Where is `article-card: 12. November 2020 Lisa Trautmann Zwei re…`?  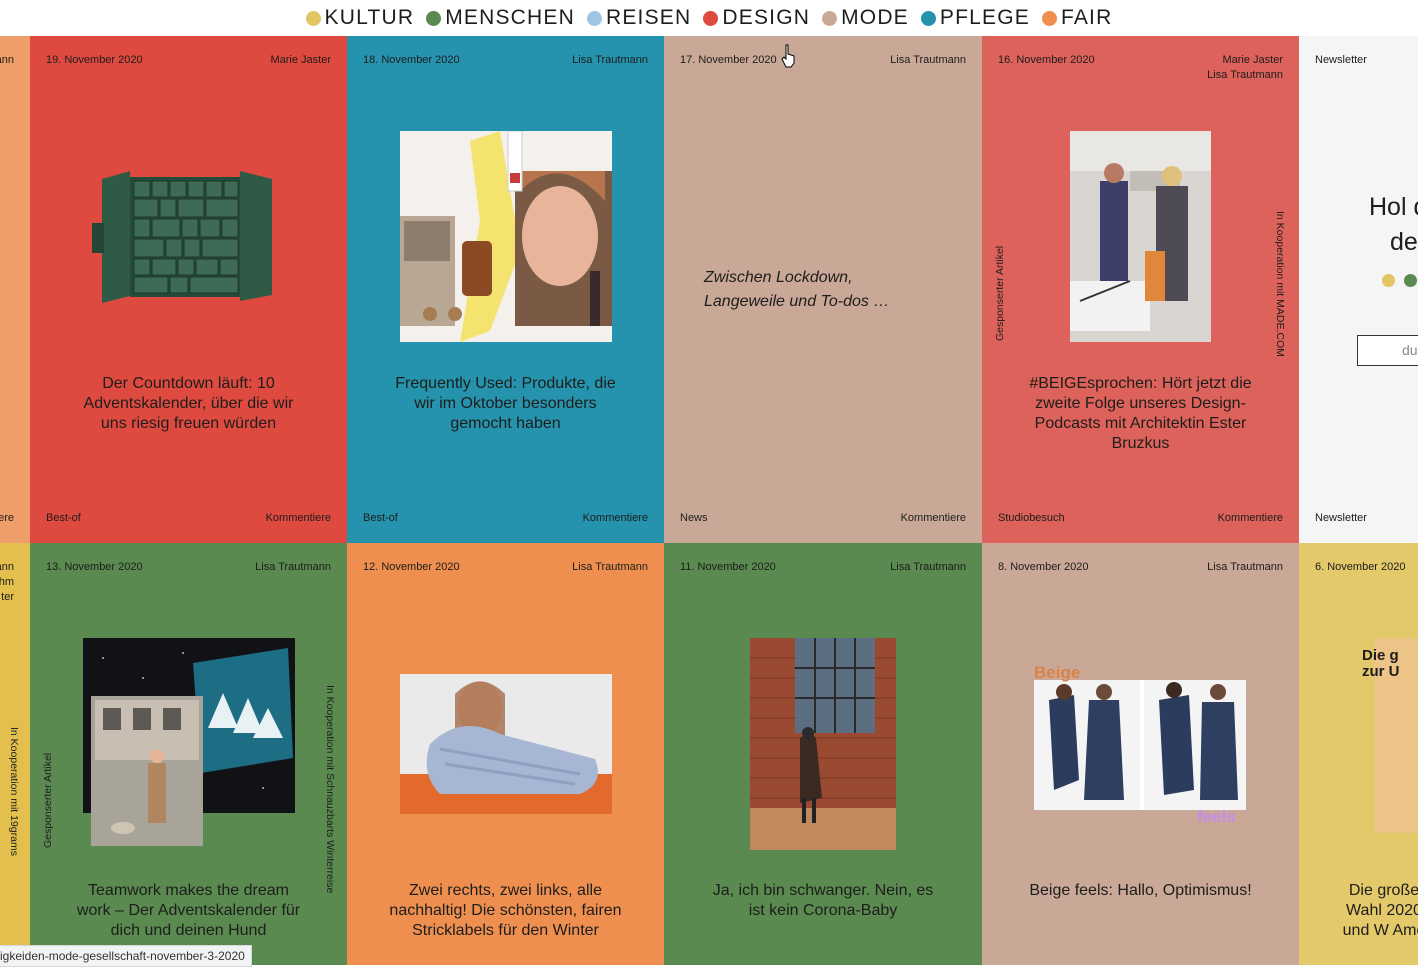 article-card: 12. November 2020 Lisa Trautmann Zwei re… is located at coordinates (505, 754).